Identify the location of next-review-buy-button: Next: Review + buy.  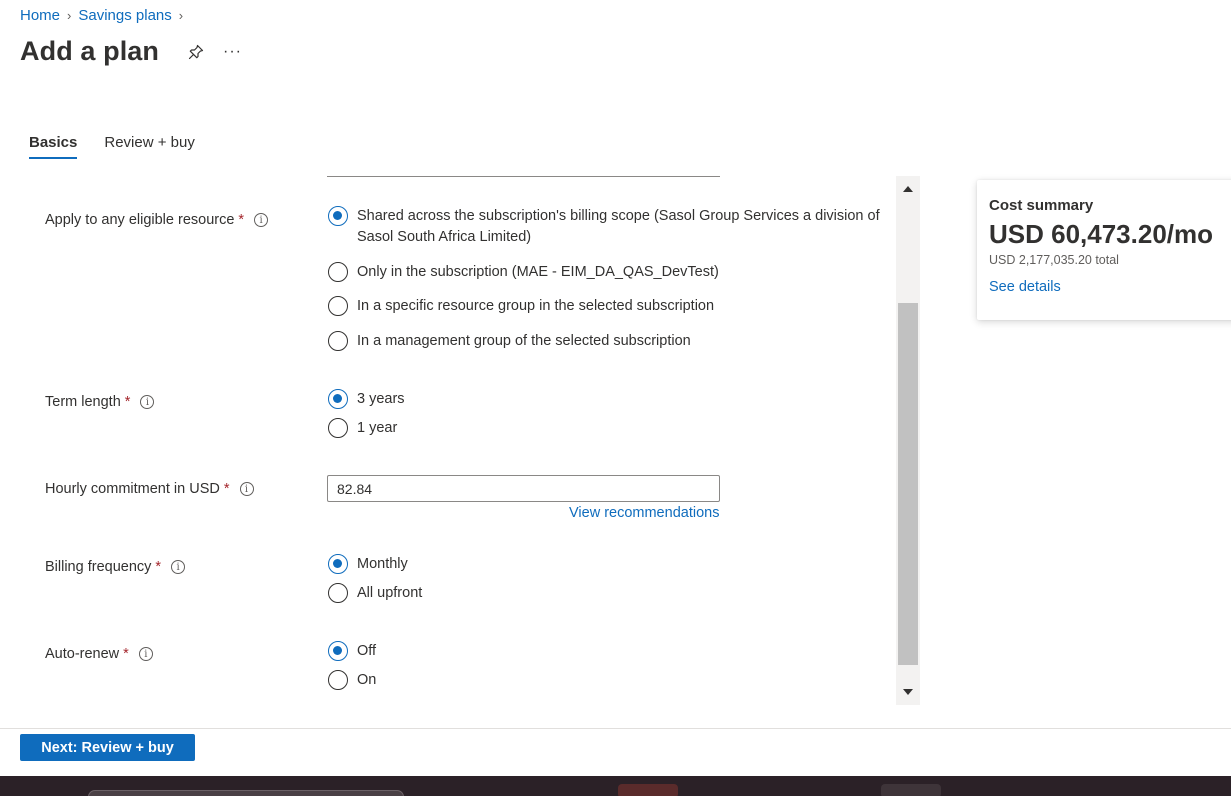
(107, 747).